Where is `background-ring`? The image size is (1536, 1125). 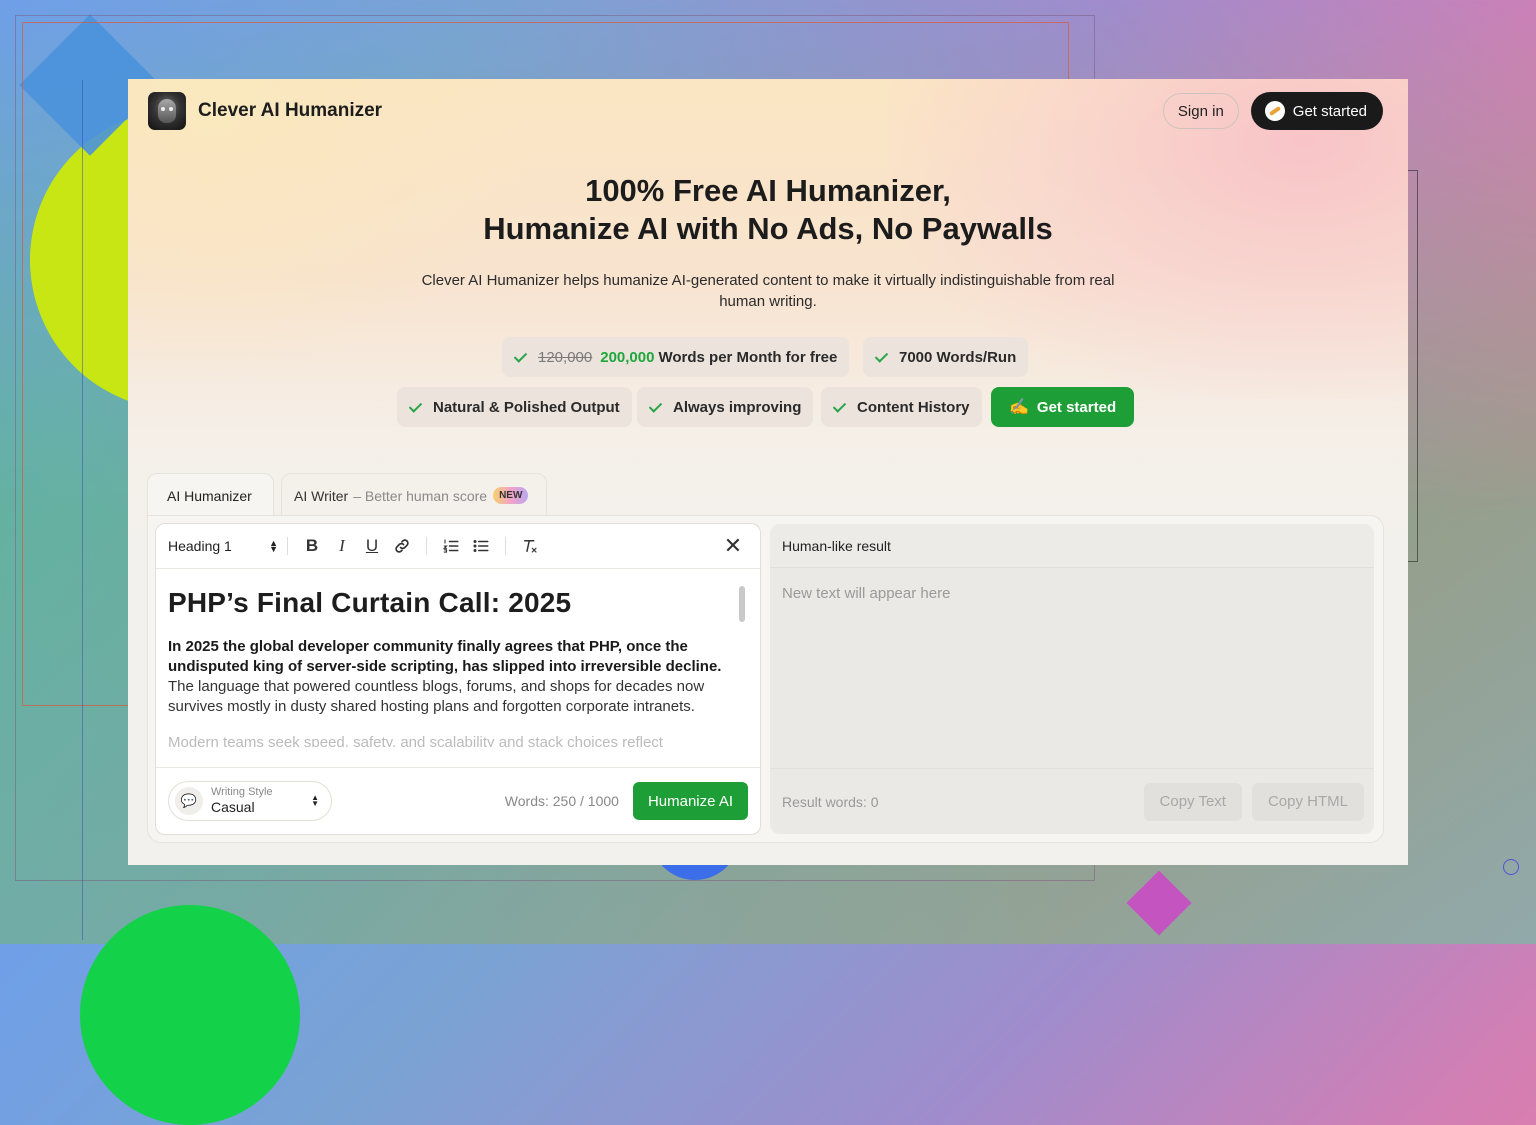
background-ring is located at coordinates (1511, 867).